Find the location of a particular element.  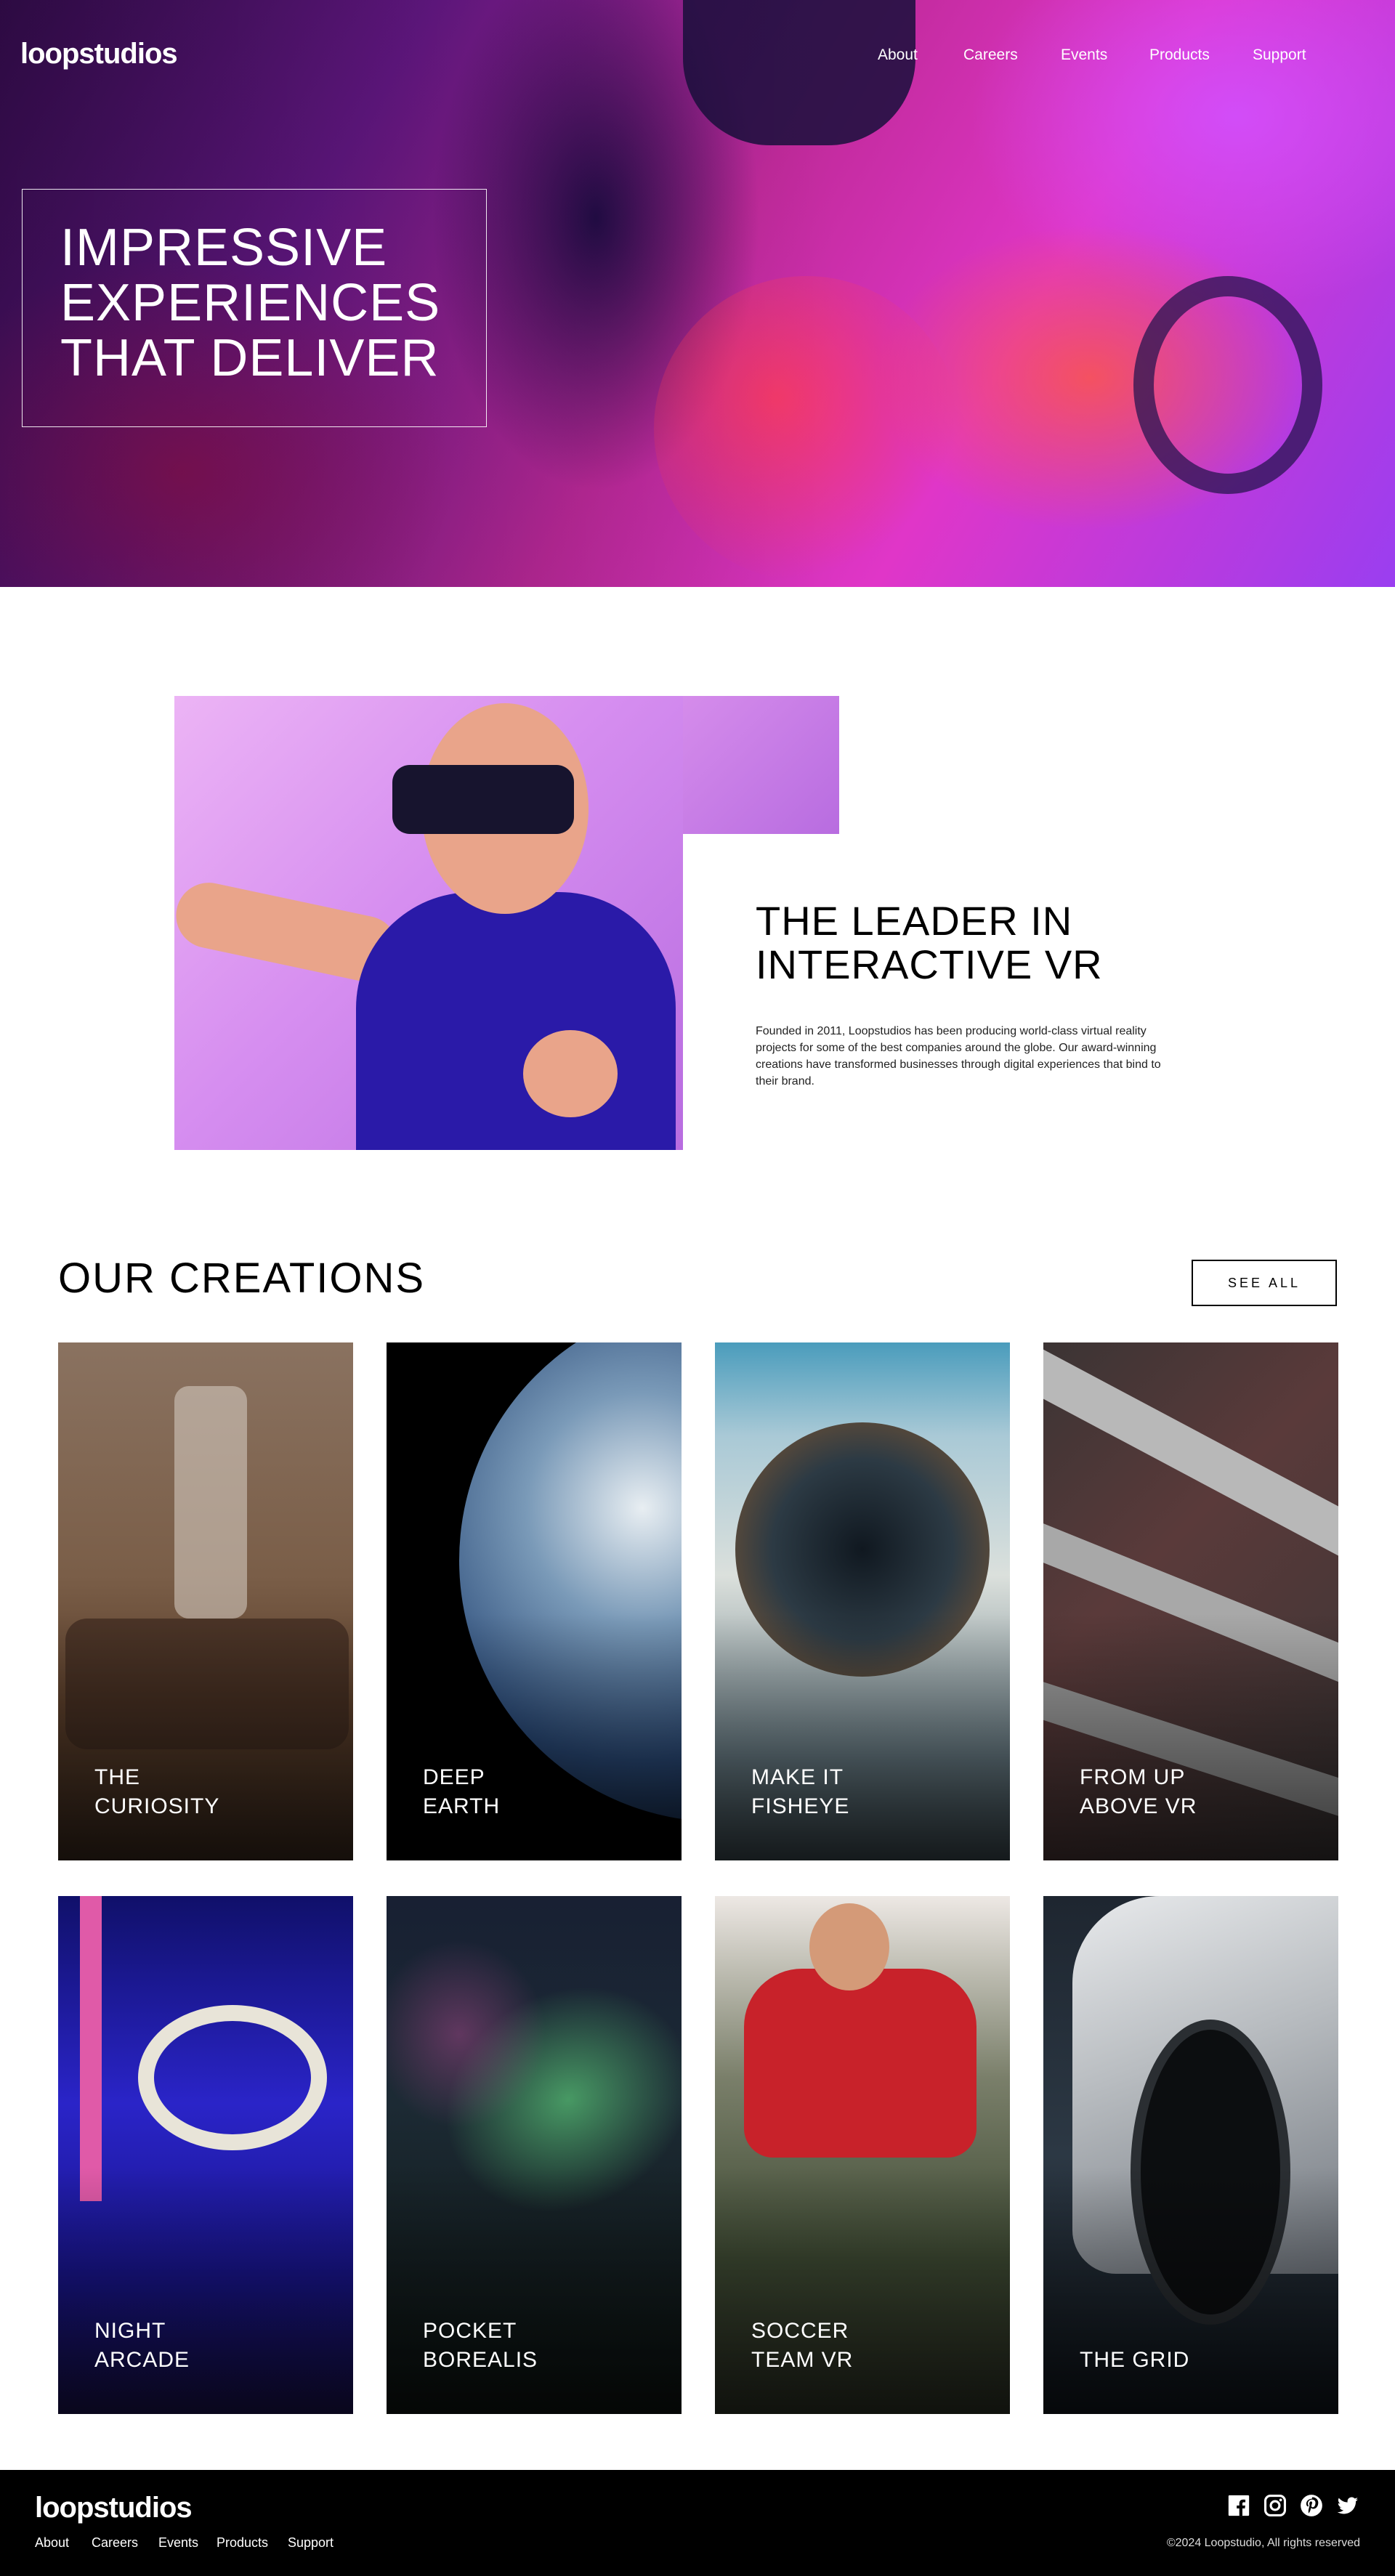

caption-line: FROM UP is located at coordinates (1133, 1777).